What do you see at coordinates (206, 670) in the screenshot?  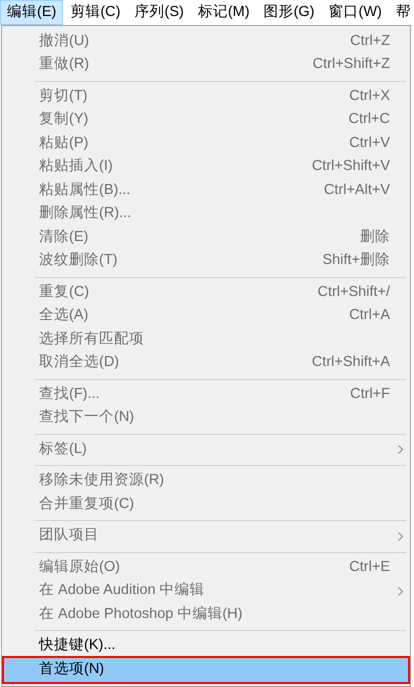 I see `menu-item: 首选项(N)` at bounding box center [206, 670].